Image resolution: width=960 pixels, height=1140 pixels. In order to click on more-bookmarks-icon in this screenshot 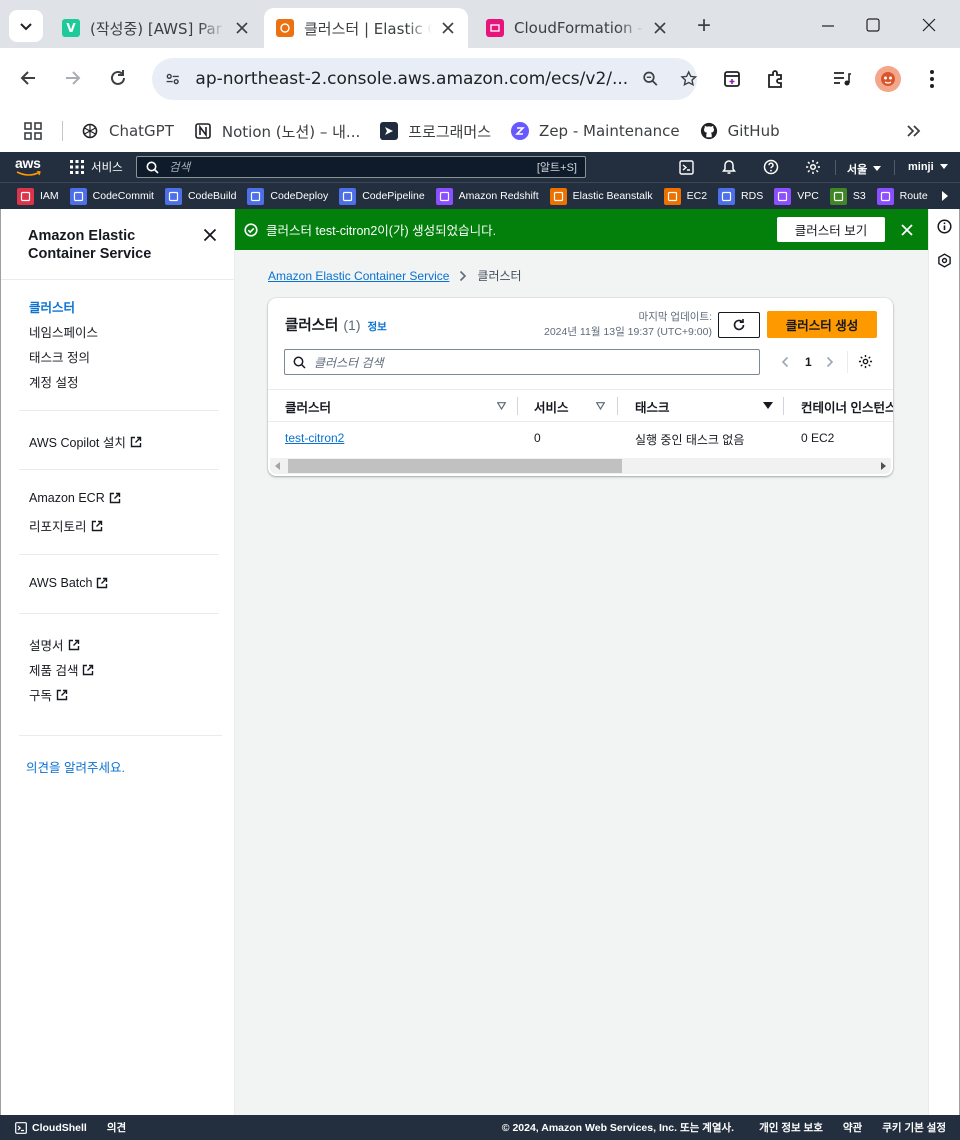, I will do `click(914, 131)`.